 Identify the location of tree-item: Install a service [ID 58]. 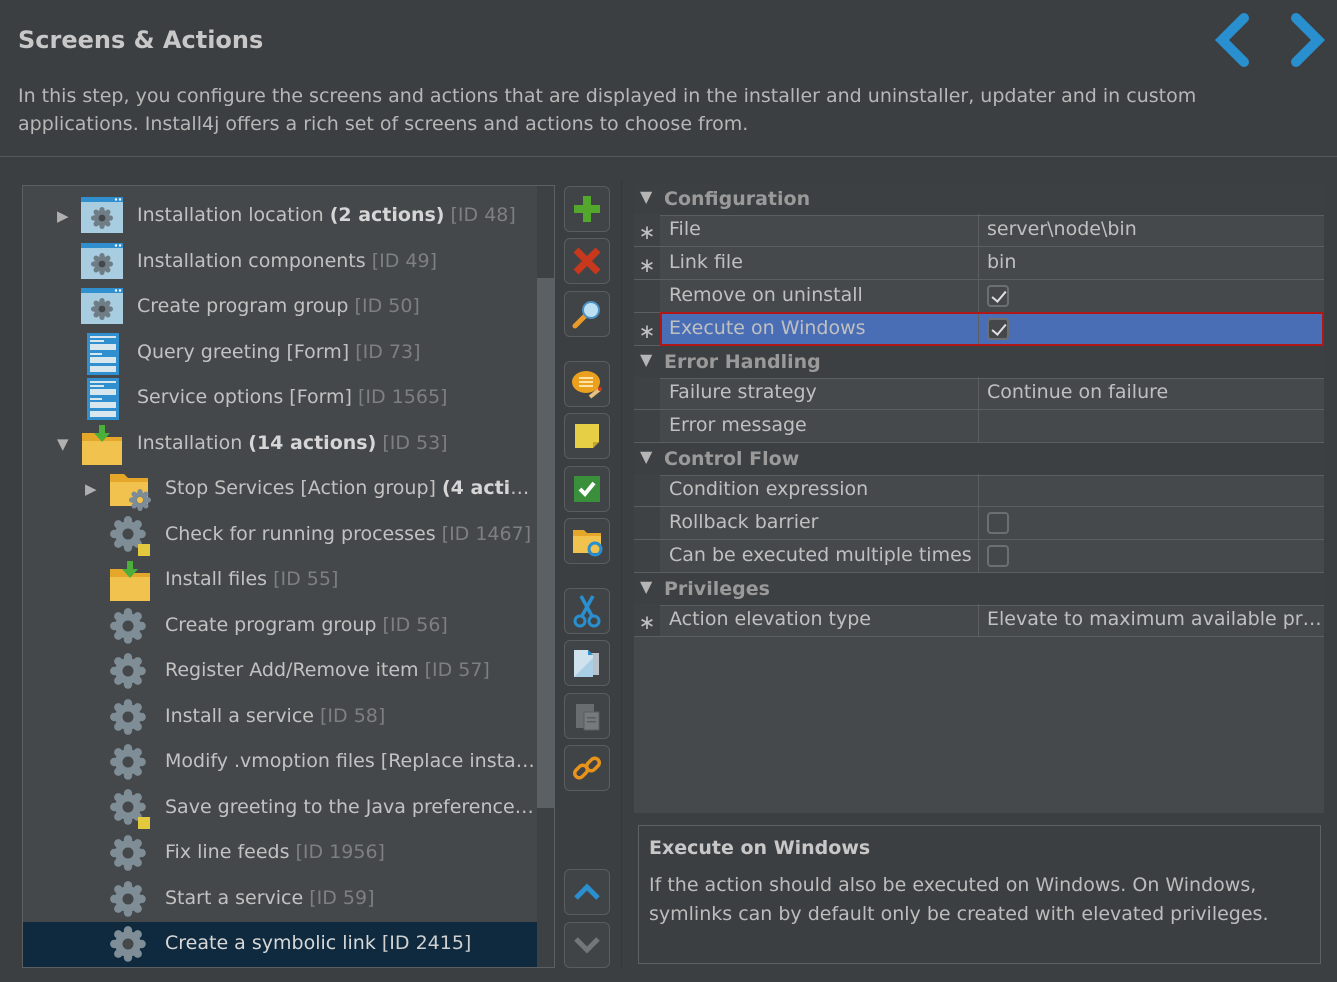
(280, 717).